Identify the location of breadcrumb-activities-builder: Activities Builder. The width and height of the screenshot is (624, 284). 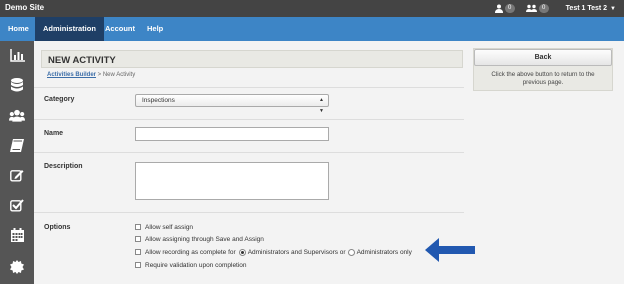
(71, 75).